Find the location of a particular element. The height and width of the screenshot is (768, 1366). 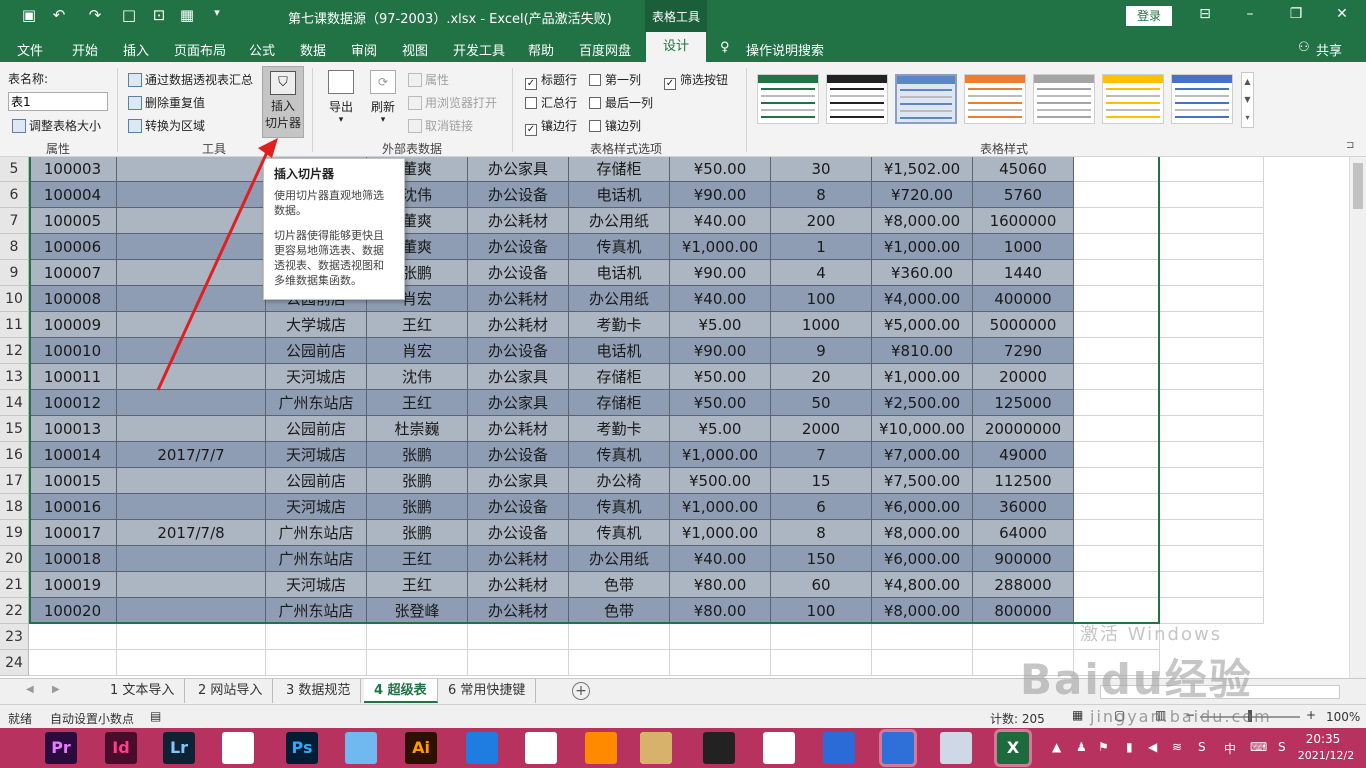

activate-windows-text: 激活 Windows is located at coordinates (1151, 634).